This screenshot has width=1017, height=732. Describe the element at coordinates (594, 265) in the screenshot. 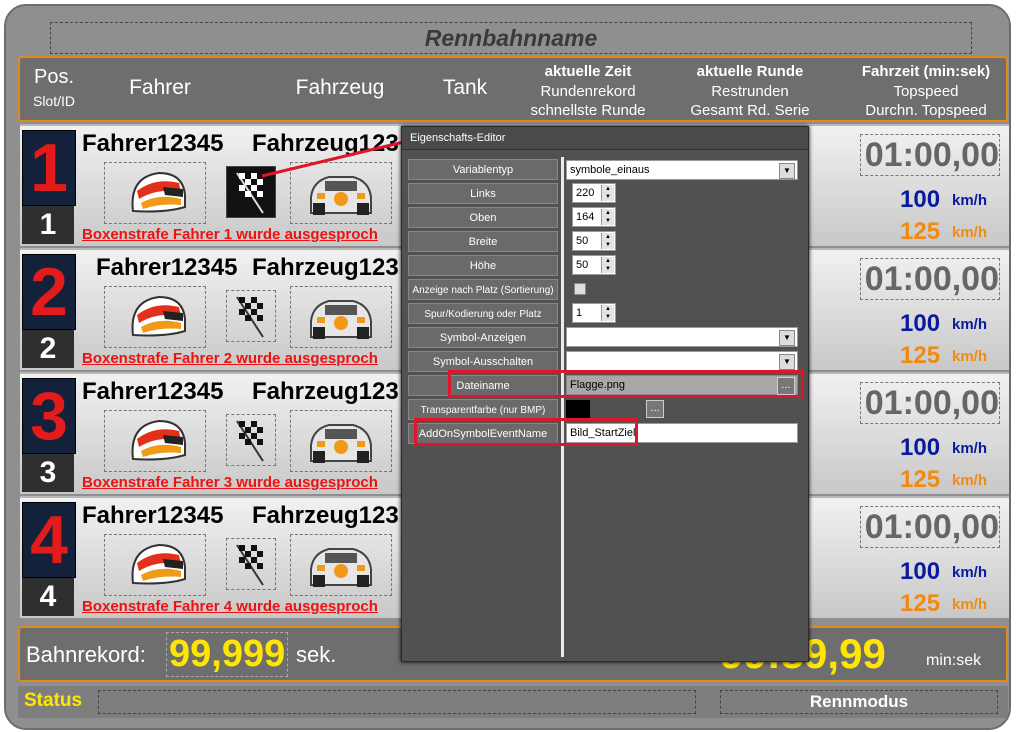

I see `hoehe-stepper: 50 ▲ ▼` at that location.